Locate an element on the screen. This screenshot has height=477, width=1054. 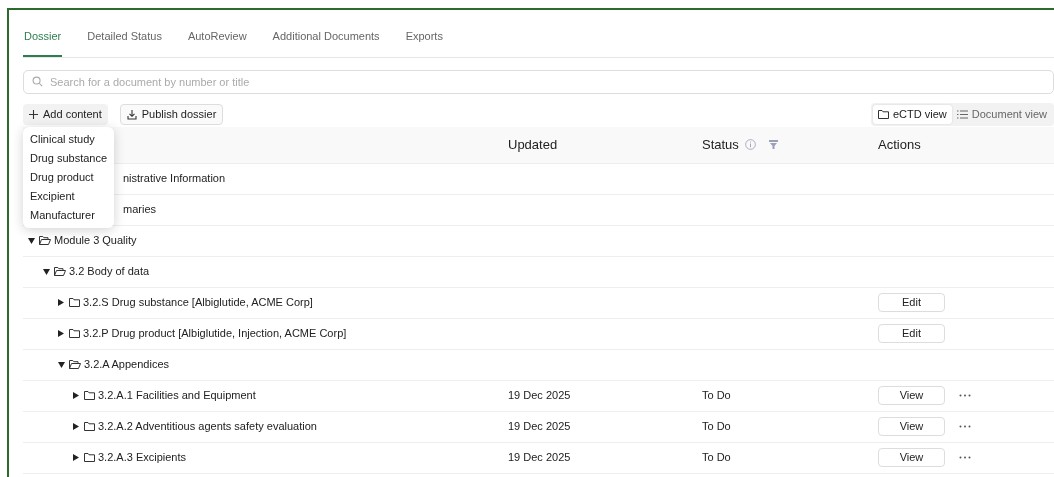
menu-item: Clinical study is located at coordinates (69, 139).